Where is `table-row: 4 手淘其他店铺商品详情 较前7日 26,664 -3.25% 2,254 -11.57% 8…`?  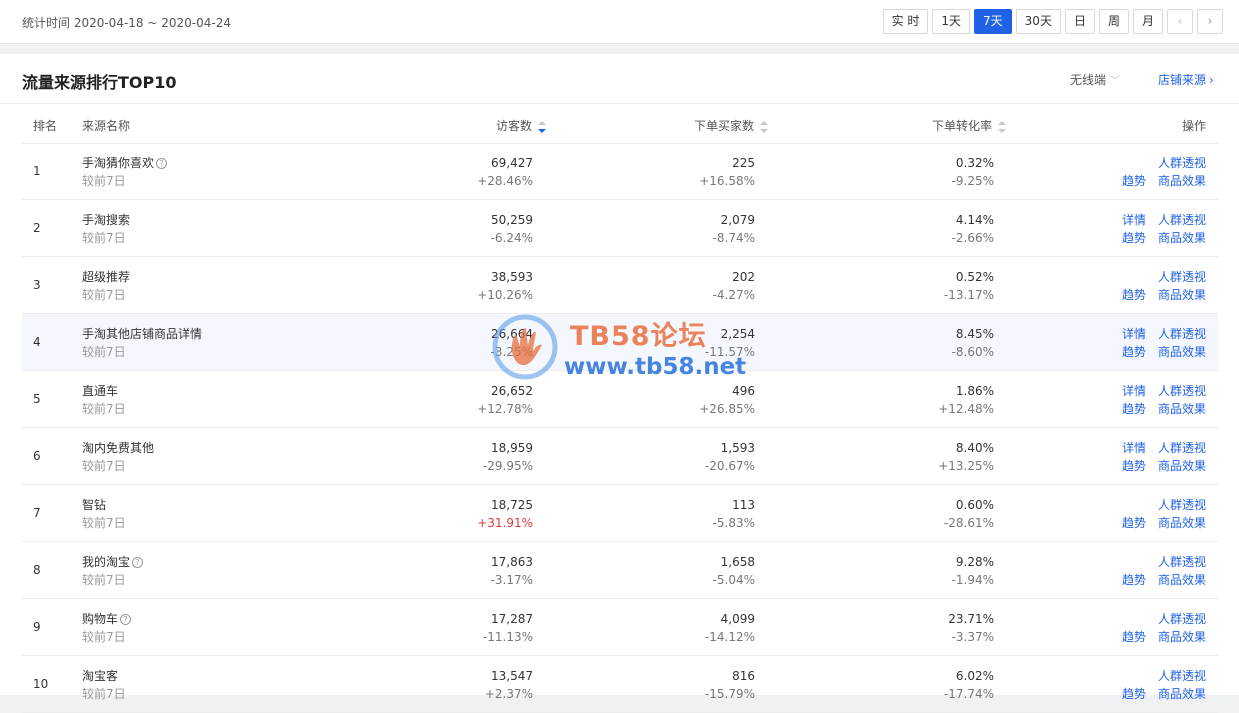 table-row: 4 手淘其他店铺商品详情 较前7日 26,664 -3.25% 2,254 -11.57% 8… is located at coordinates (620, 342).